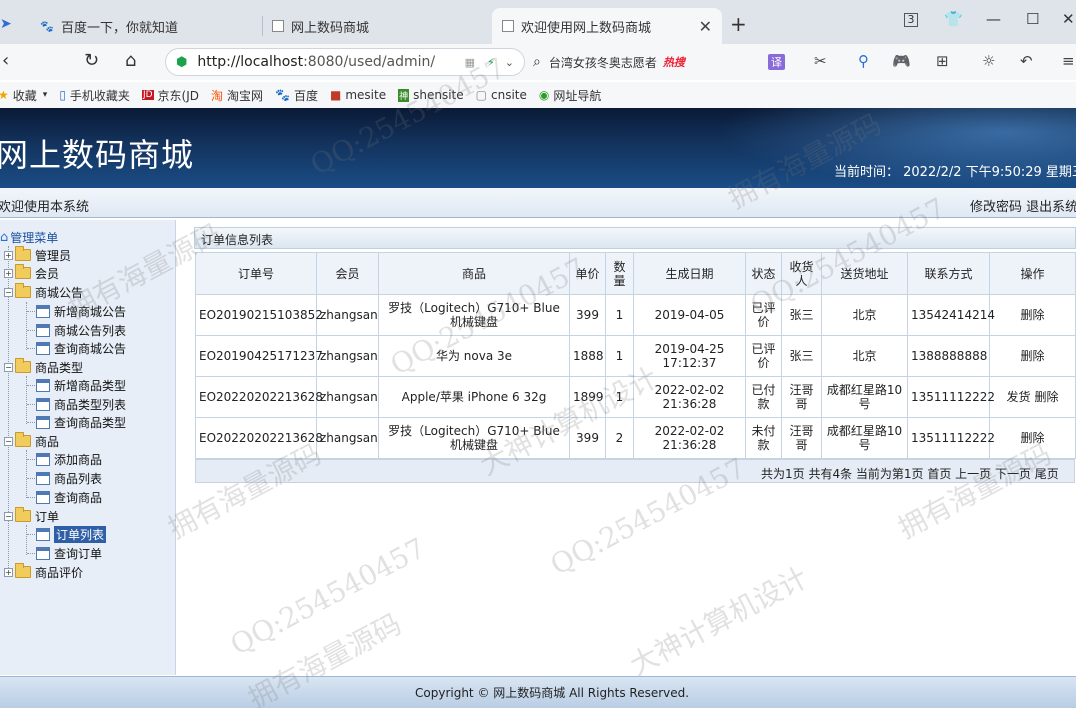  Describe the element at coordinates (81, 311) in the screenshot. I see `sidebar-item-notice-add: 新增商城公告` at that location.